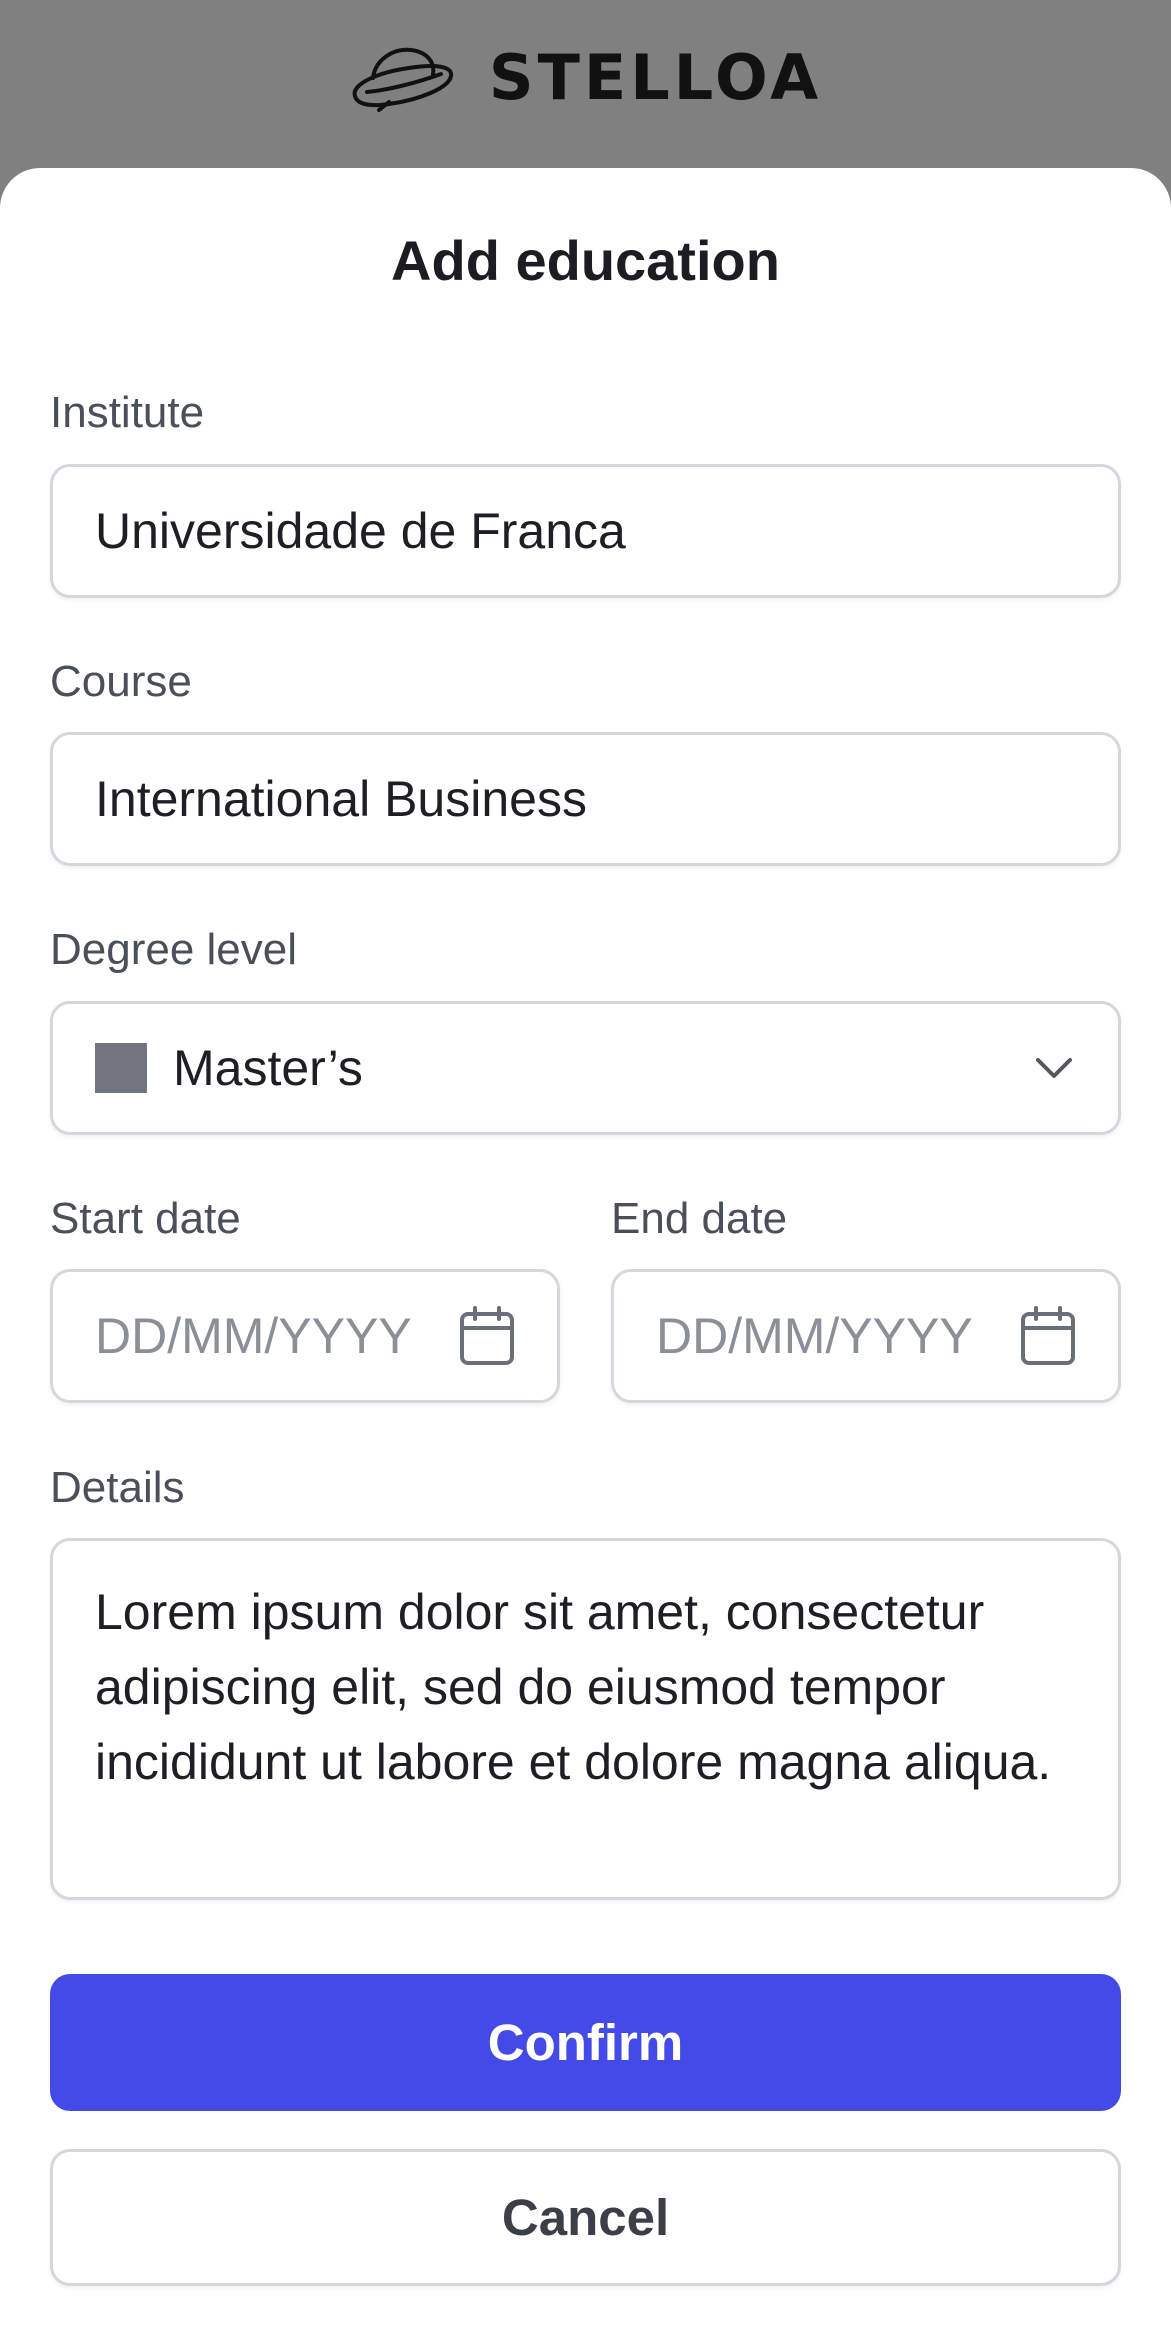  I want to click on start-date-placeholder: DD/MM/YYYY, so click(253, 1336).